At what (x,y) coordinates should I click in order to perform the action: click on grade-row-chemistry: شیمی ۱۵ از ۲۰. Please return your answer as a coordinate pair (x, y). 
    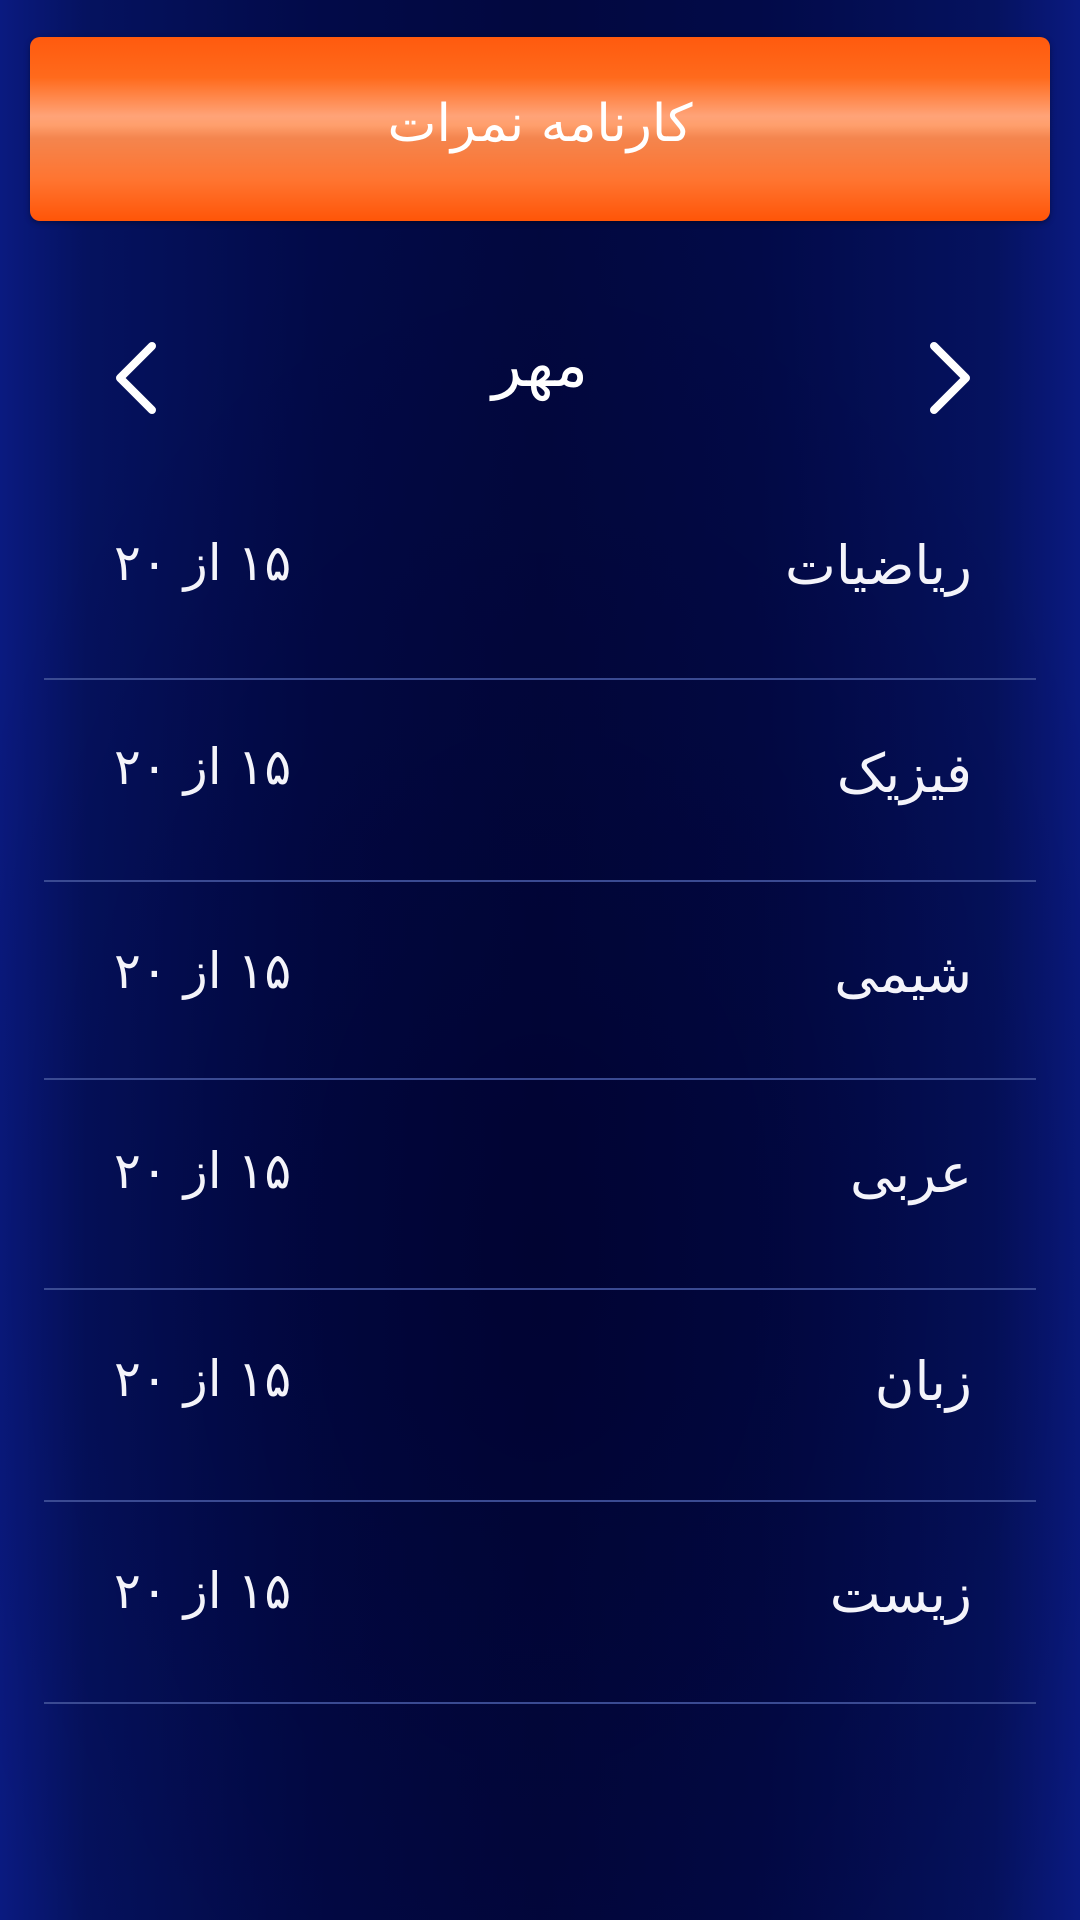
    Looking at the image, I should click on (540, 981).